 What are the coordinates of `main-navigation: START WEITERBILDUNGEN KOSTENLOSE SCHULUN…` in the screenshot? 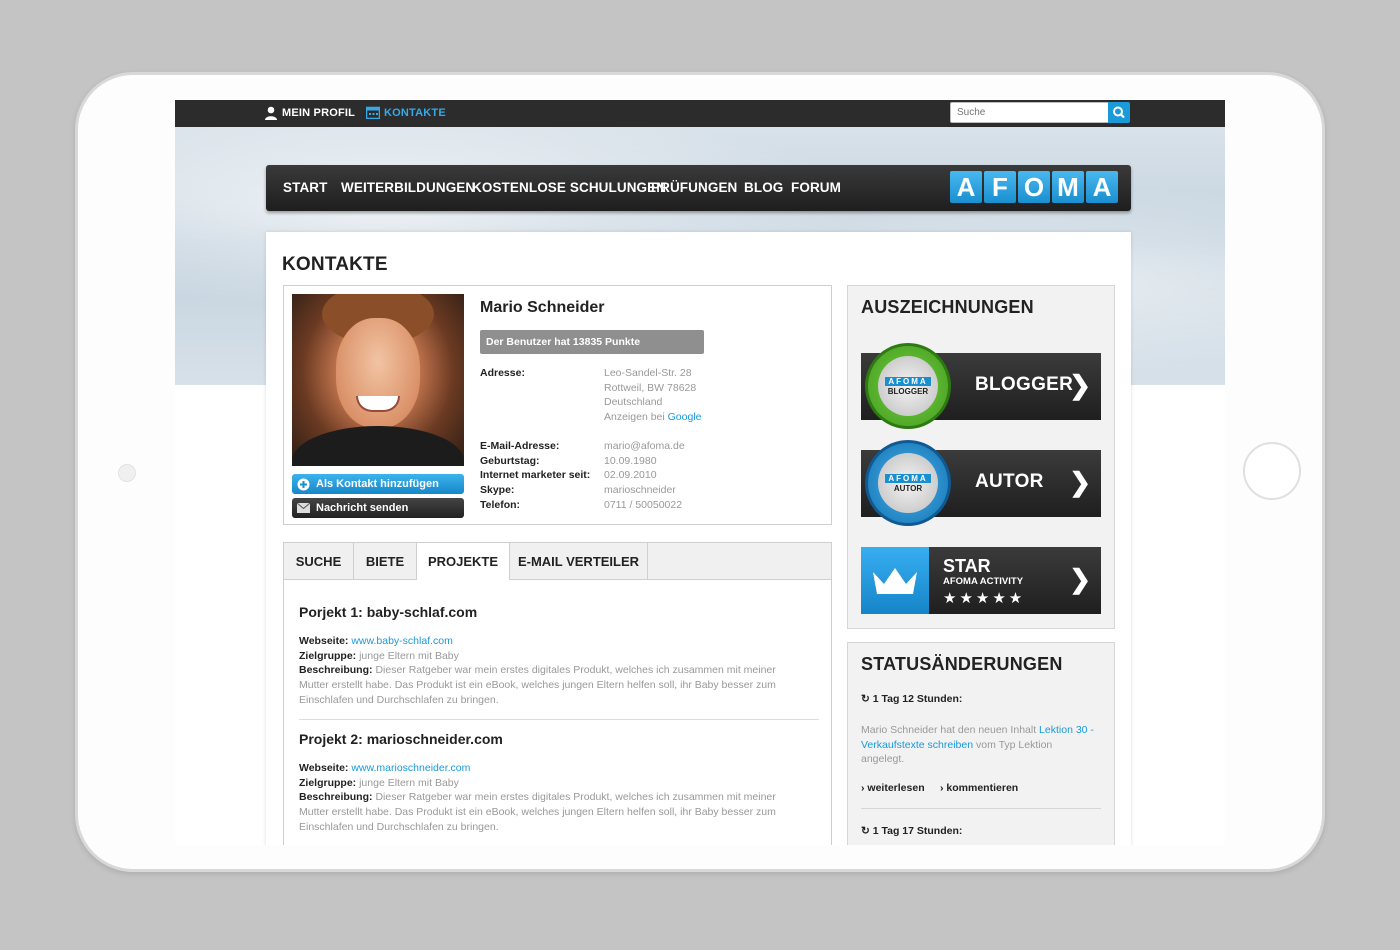 It's located at (698, 188).